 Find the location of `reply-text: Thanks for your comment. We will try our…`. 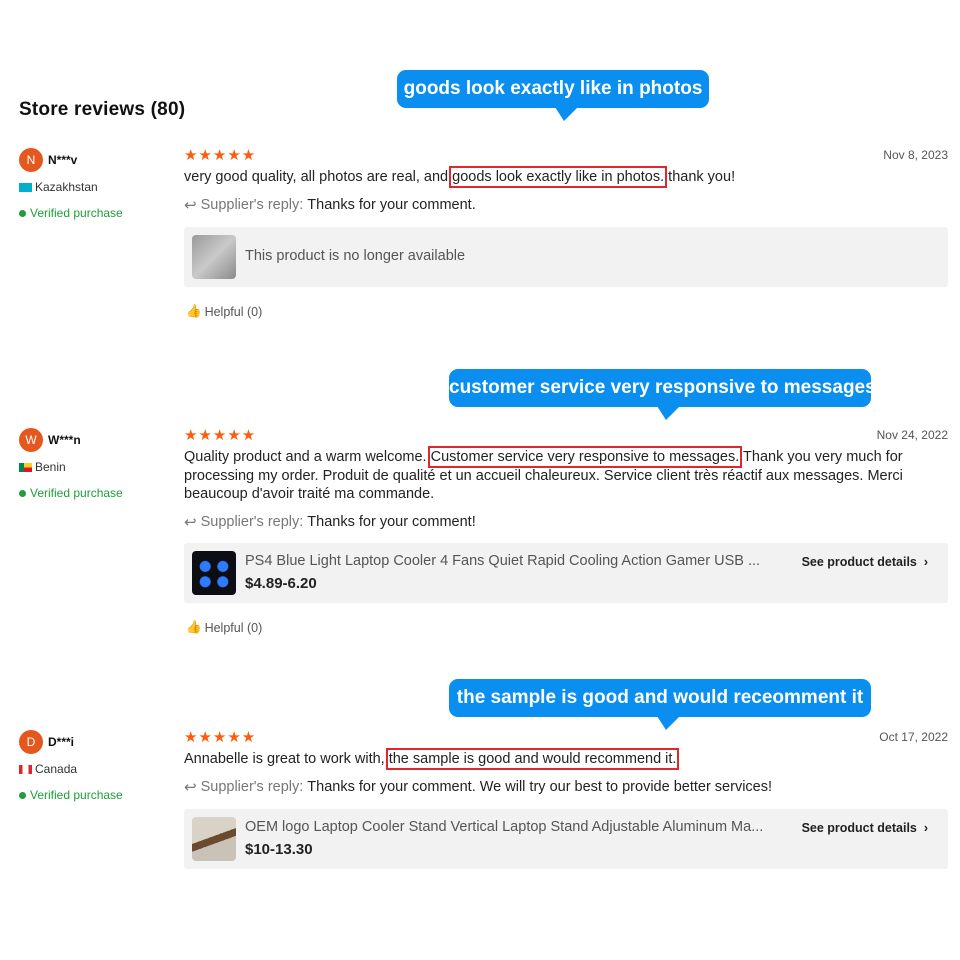

reply-text: Thanks for your comment. We will try our… is located at coordinates (540, 787).